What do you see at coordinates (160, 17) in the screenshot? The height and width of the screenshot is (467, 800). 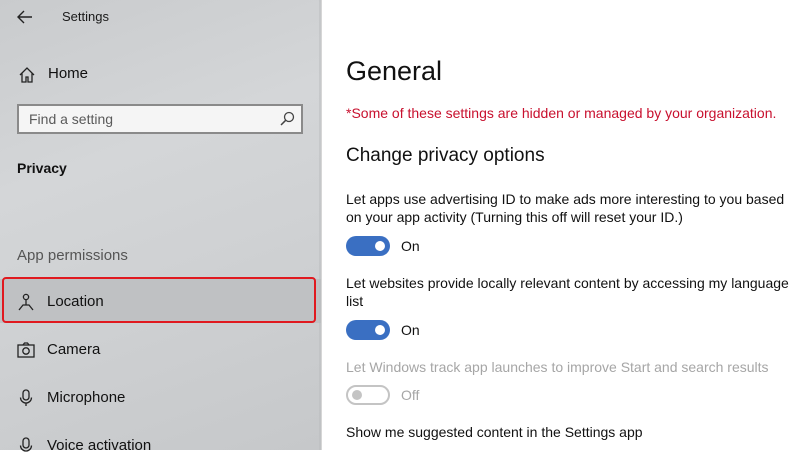 I see `title-bar: Settings` at bounding box center [160, 17].